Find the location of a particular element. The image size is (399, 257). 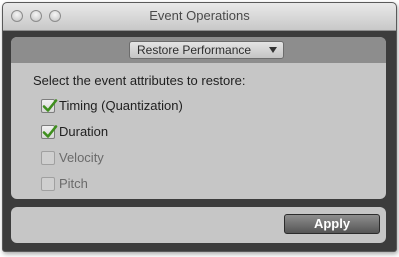

operation-dropdown-label: Restore Performance is located at coordinates (194, 50).